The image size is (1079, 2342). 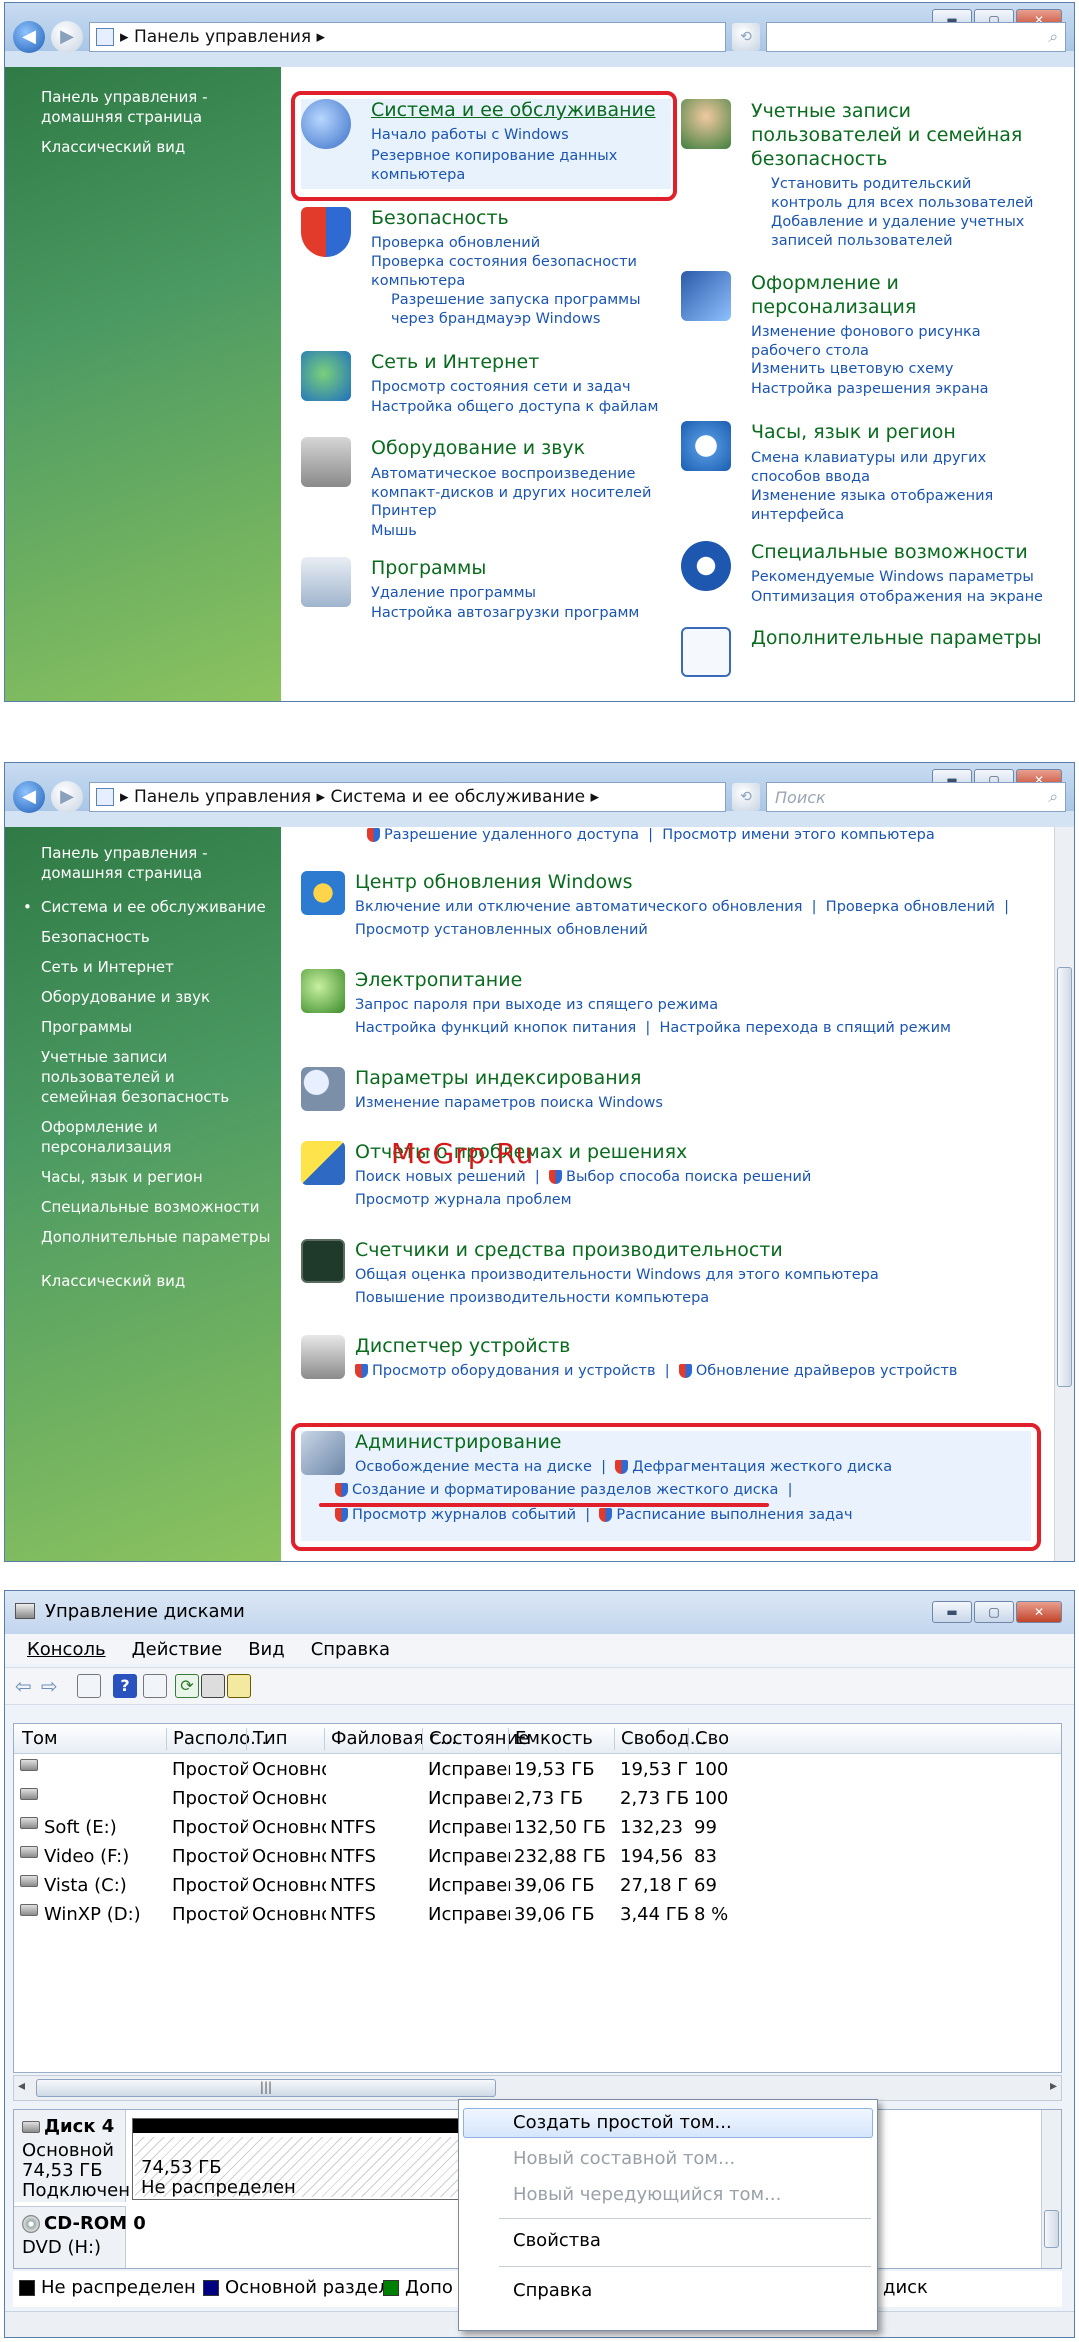 I want to click on col-percent-free: Сво, so click(x=708, y=1739).